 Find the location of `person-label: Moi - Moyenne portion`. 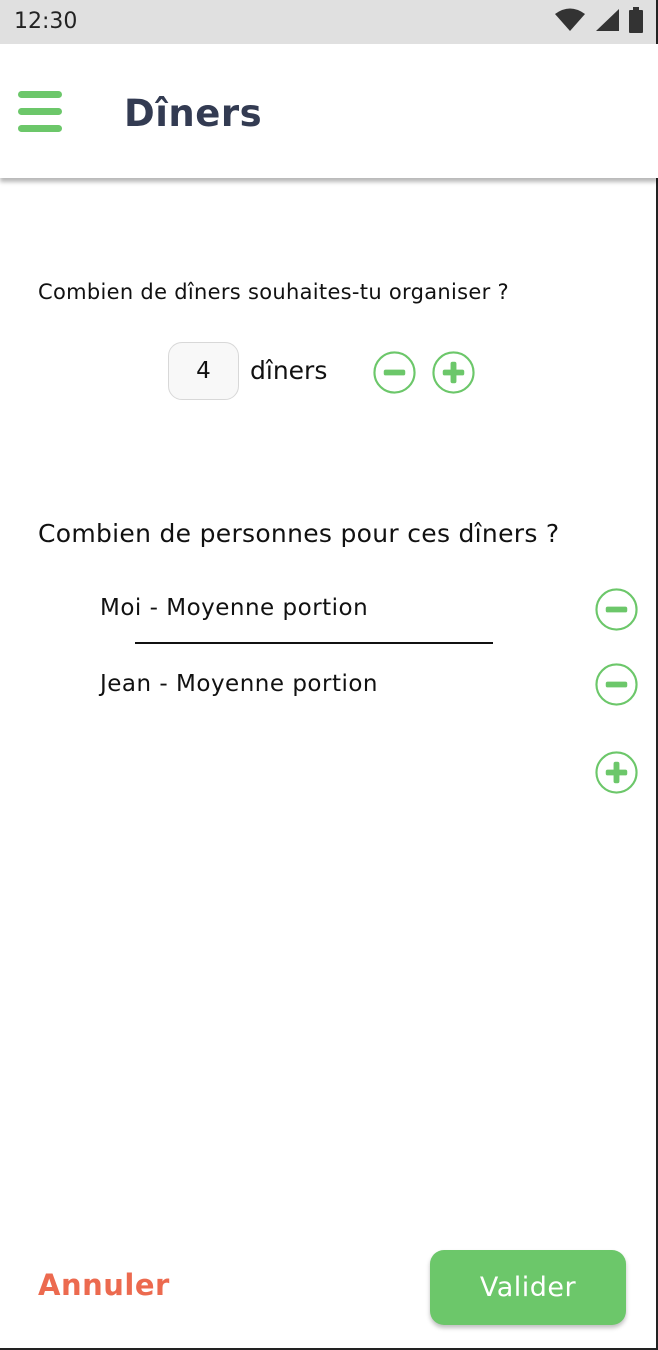

person-label: Moi - Moyenne portion is located at coordinates (234, 608).